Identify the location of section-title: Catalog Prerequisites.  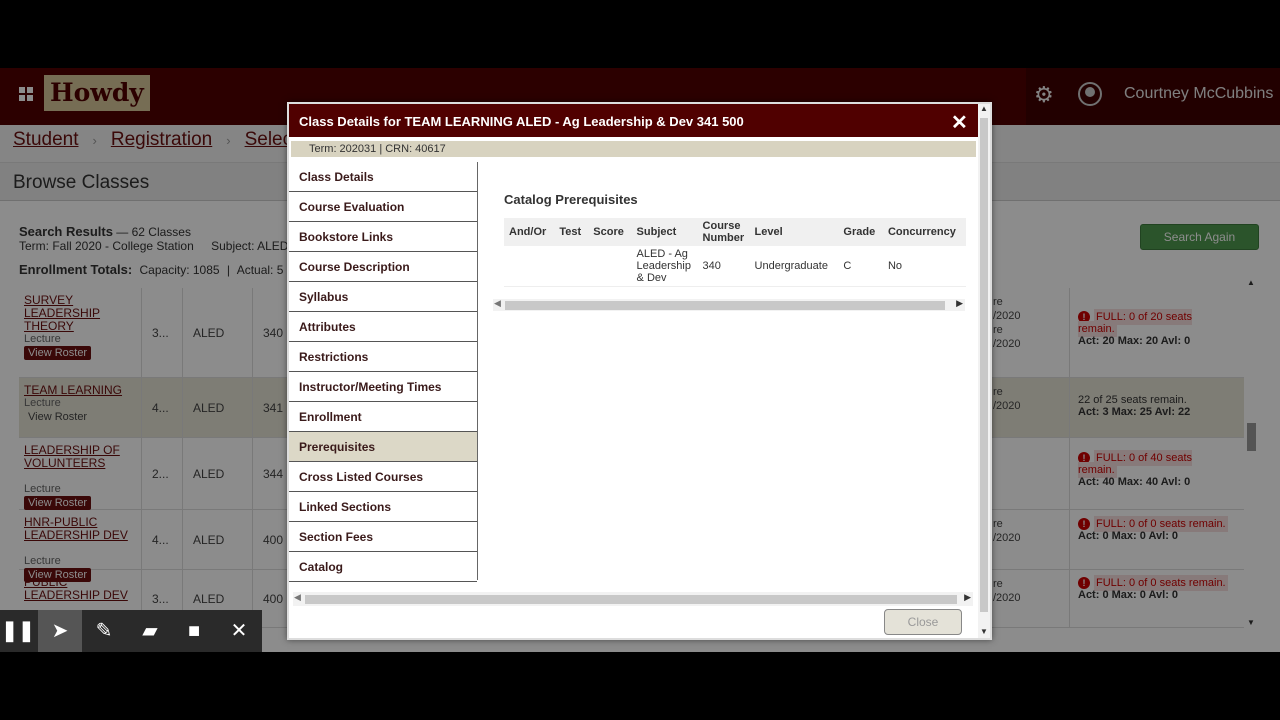
(571, 199).